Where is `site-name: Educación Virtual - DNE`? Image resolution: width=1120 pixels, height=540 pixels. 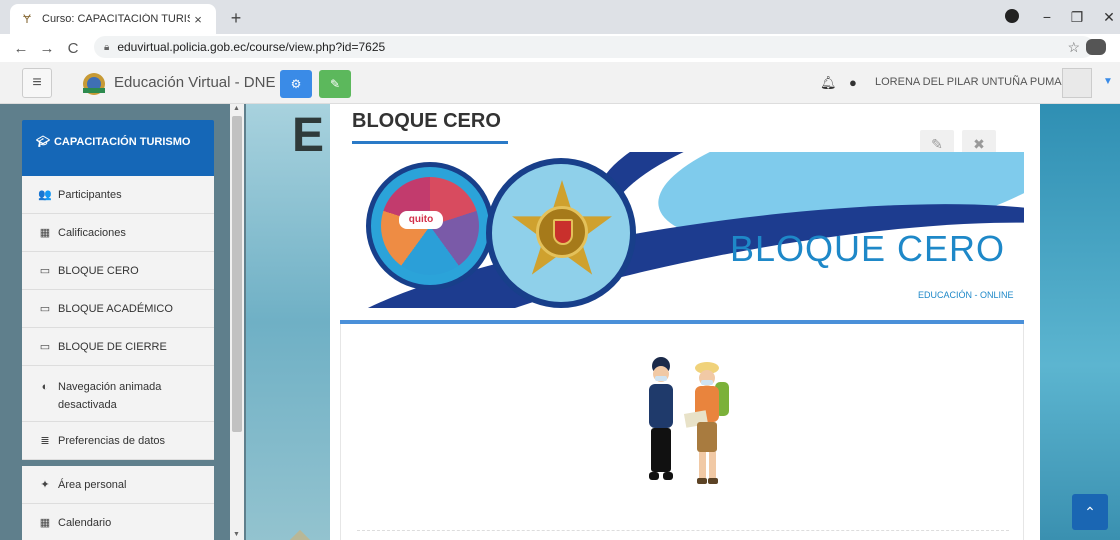
site-name: Educación Virtual - DNE is located at coordinates (194, 82).